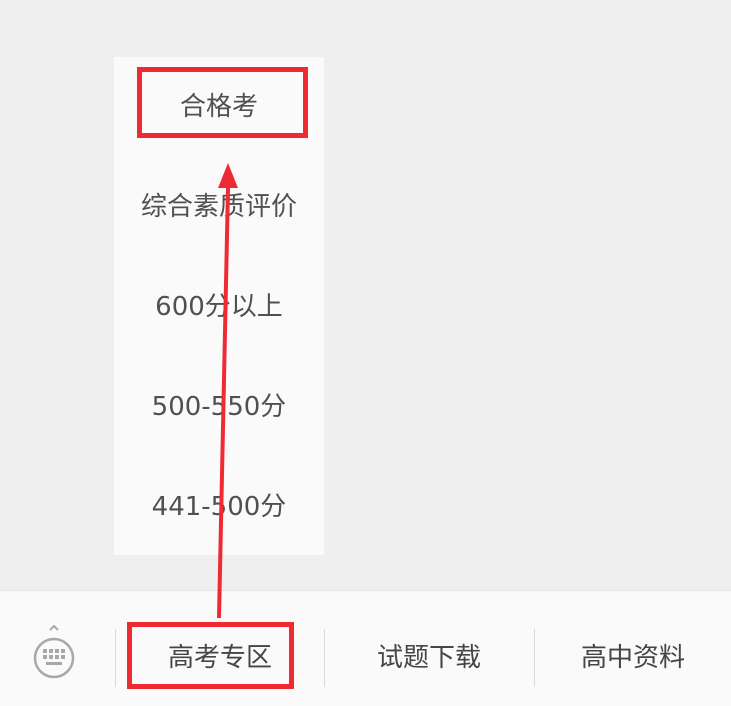  Describe the element at coordinates (220, 658) in the screenshot. I see `tab-gaokao-zone: 高考专区` at that location.